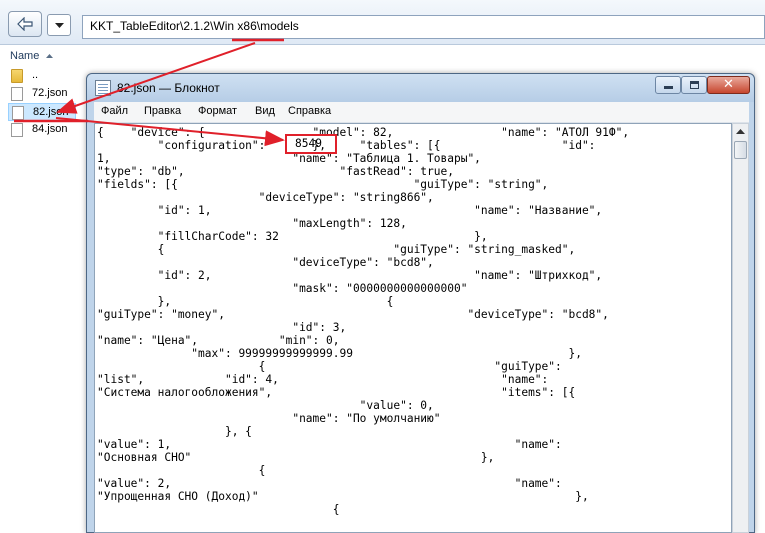  I want to click on file-name: 84.json, so click(50, 129).